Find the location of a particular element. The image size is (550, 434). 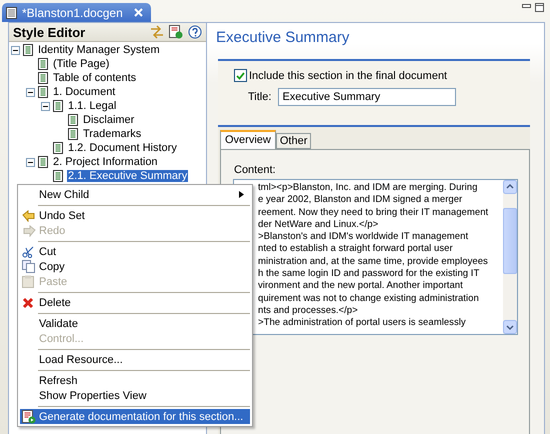

content-text-line: >Blanston's and IDM's worldwide IT management is located at coordinates (364, 237).